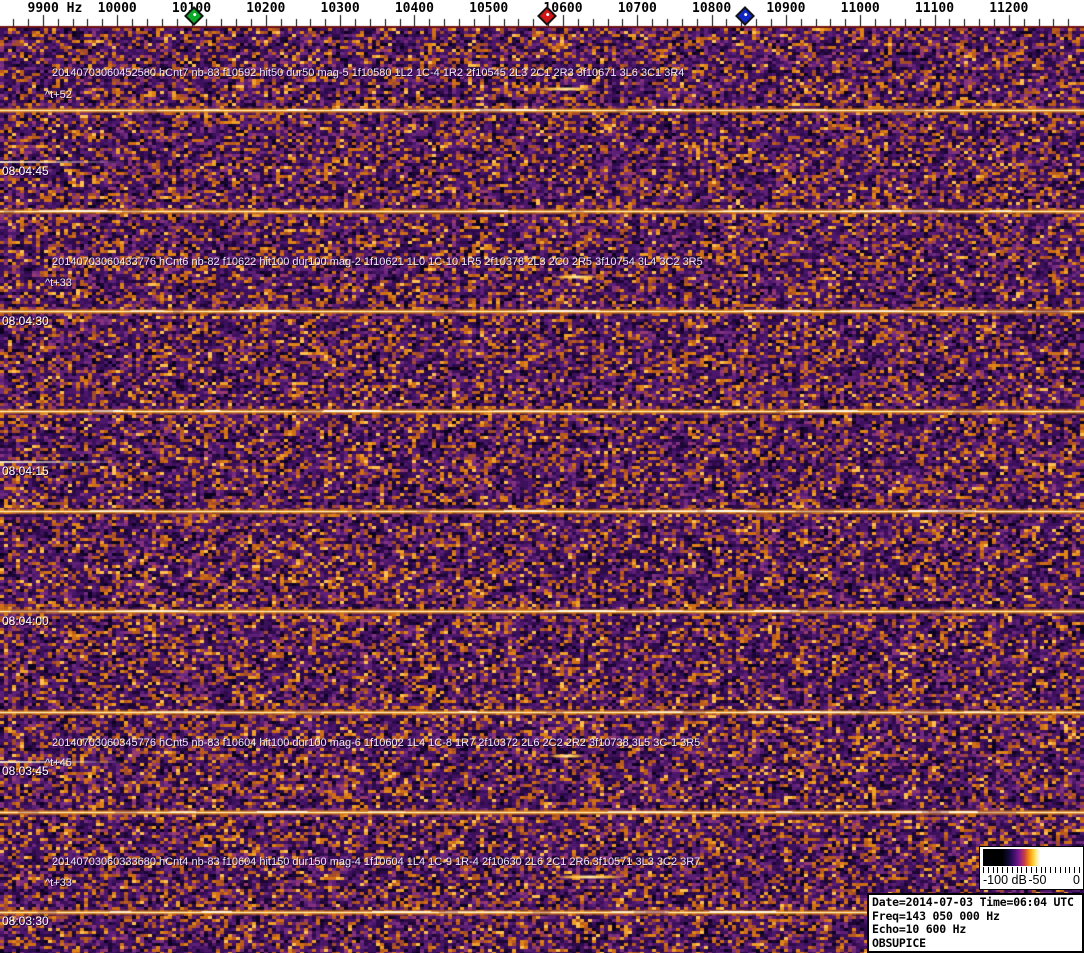 The image size is (1084, 953). What do you see at coordinates (266, 8) in the screenshot?
I see `freq-tick-label: 10200` at bounding box center [266, 8].